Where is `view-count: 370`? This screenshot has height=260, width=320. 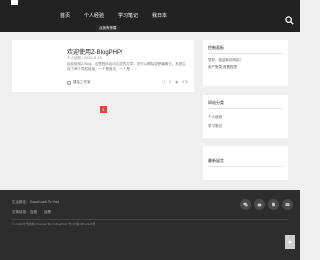 view-count: 370 is located at coordinates (185, 82).